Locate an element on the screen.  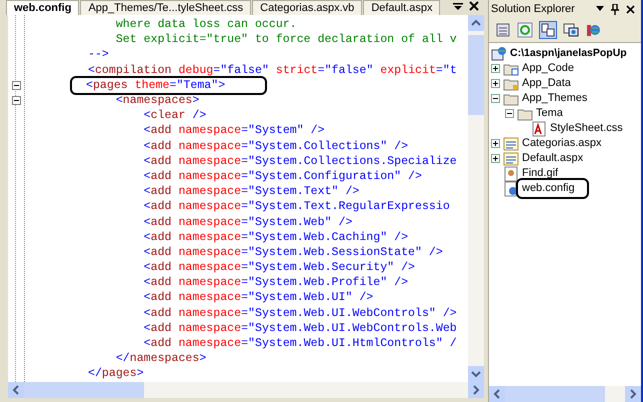
code-line: <pages theme="Tema"> is located at coordinates (169, 85).